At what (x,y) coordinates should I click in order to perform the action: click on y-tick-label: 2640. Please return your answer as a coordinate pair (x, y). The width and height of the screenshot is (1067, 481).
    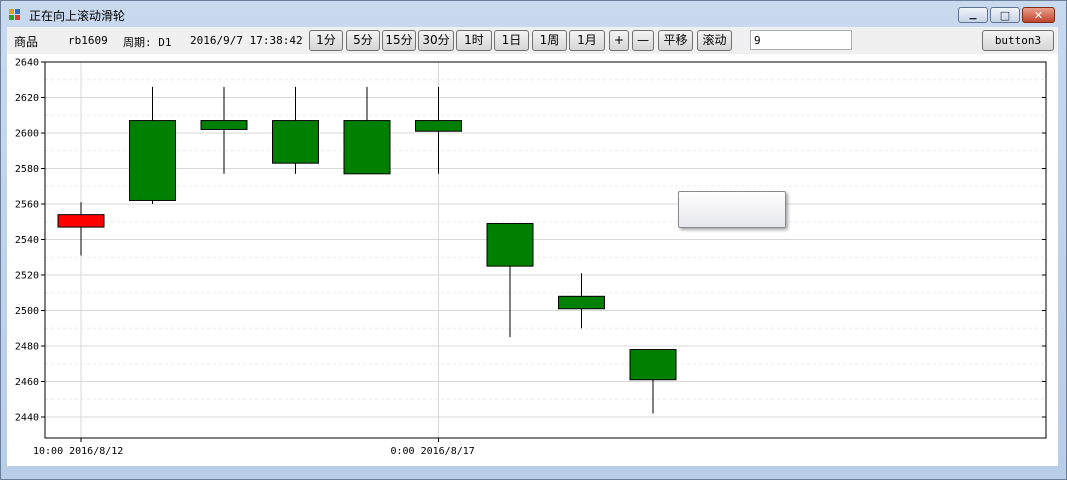
    Looking at the image, I should click on (27, 63).